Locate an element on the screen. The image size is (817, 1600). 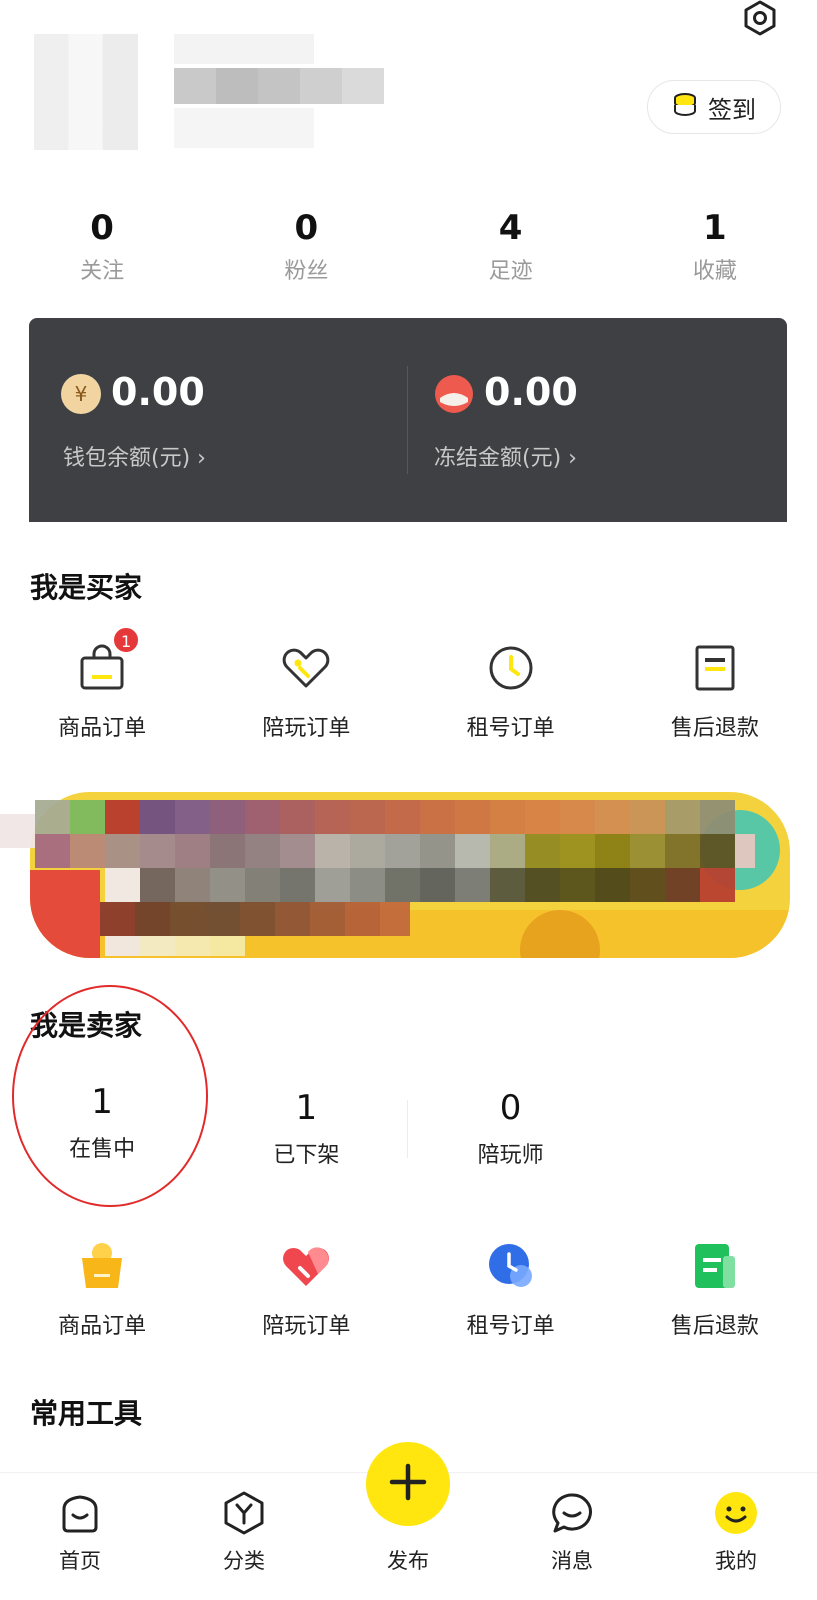
buyer-companion-orders: 陪玩订单 is located at coordinates (306, 691).